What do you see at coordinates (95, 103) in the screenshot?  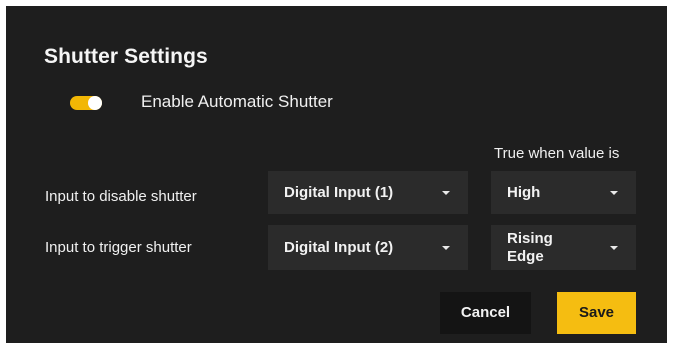 I see `toggle-knob` at bounding box center [95, 103].